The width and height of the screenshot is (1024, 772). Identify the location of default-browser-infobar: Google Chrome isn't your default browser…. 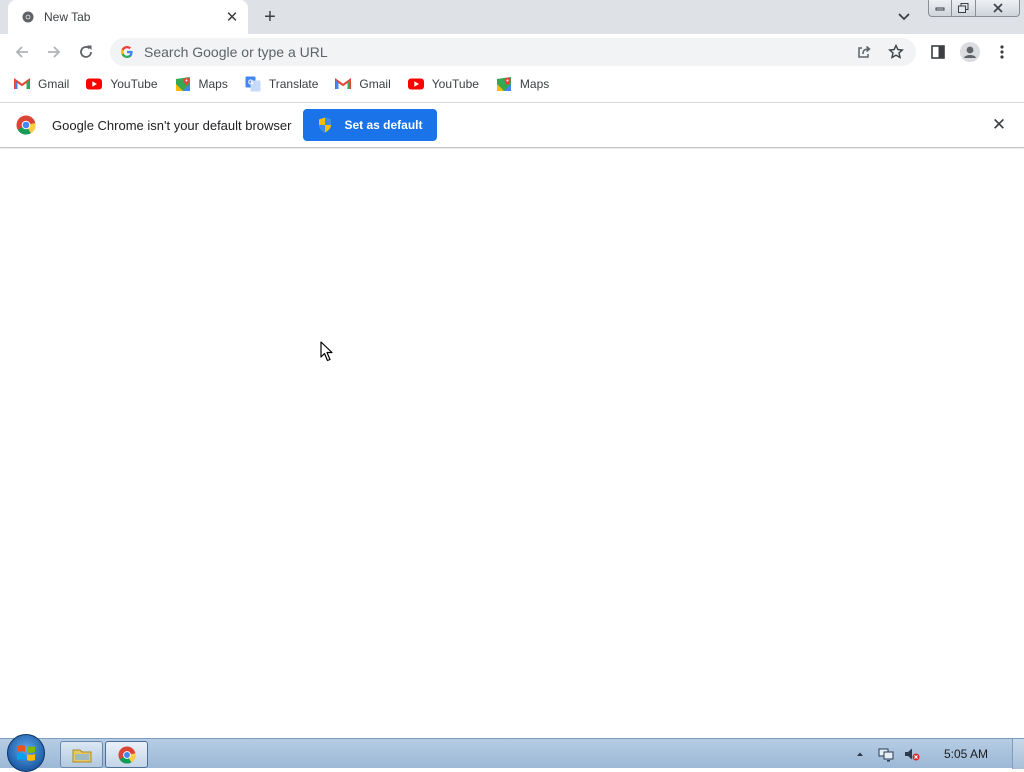
(512, 125).